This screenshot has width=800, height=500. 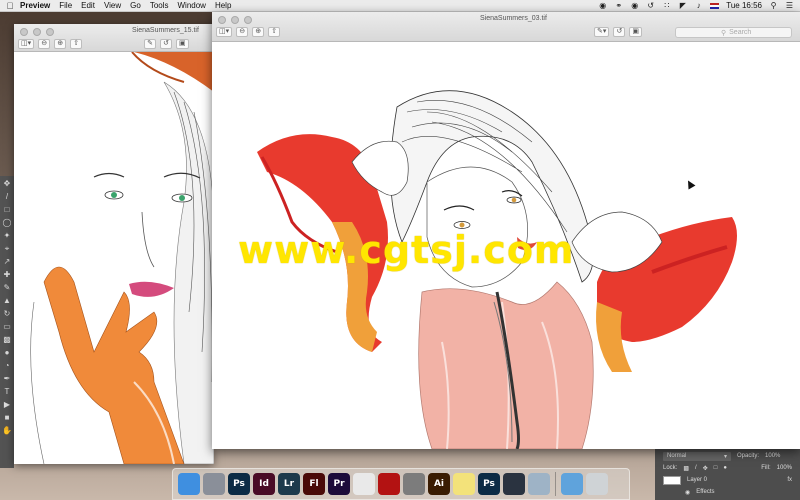 I want to click on creative-cloud-icon: ⚭, so click(x=618, y=5).